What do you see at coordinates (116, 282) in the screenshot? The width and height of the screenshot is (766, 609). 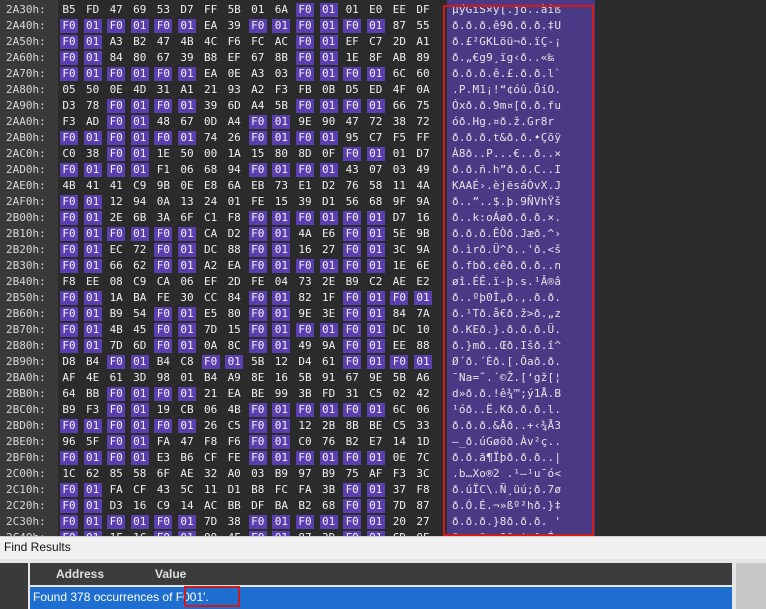 I see `hex-byte: 08` at bounding box center [116, 282].